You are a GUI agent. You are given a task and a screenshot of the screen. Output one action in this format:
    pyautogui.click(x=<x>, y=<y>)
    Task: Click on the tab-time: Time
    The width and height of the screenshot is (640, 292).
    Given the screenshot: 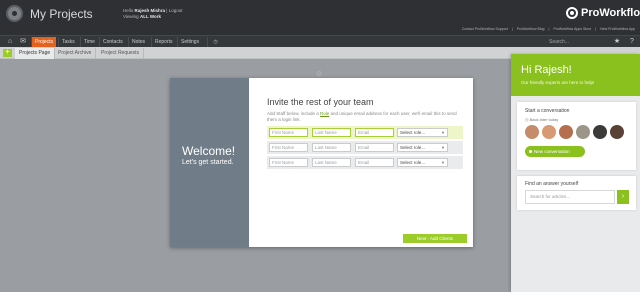 What is the action you would take?
    pyautogui.click(x=89, y=42)
    